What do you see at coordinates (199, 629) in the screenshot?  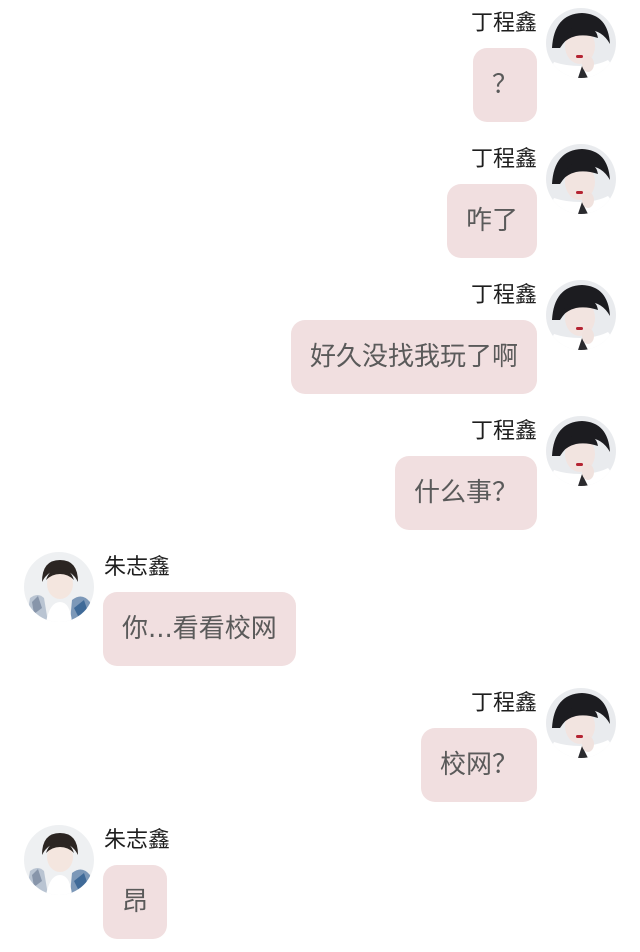 I see `message-bubble: 你...看看校网` at bounding box center [199, 629].